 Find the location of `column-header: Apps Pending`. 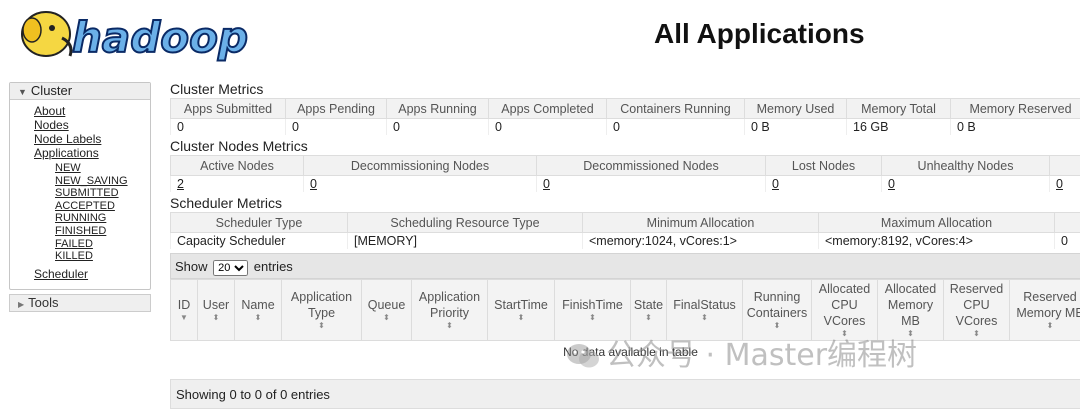

column-header: Apps Pending is located at coordinates (336, 108).